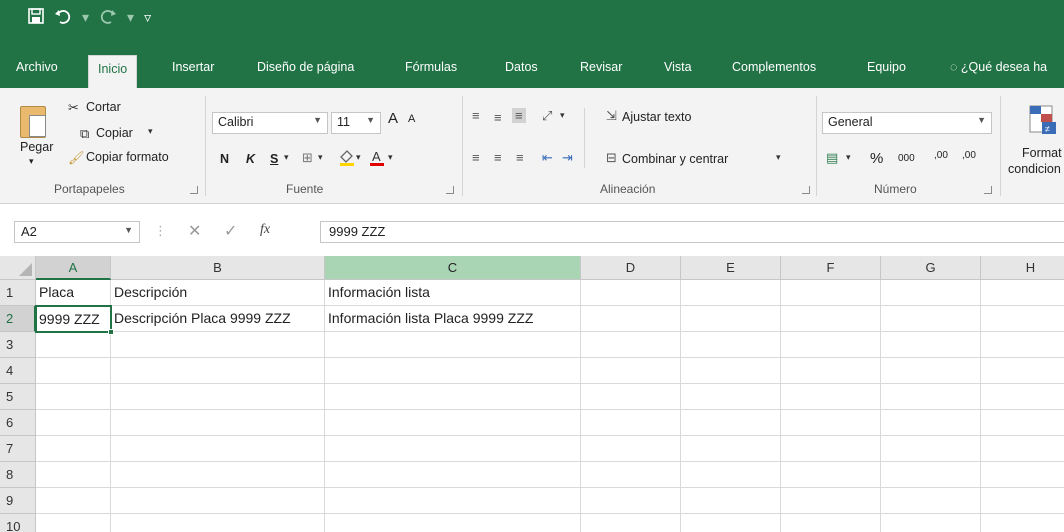 The height and width of the screenshot is (532, 1064). What do you see at coordinates (77, 232) in the screenshot?
I see `name-box: A2 ▼` at bounding box center [77, 232].